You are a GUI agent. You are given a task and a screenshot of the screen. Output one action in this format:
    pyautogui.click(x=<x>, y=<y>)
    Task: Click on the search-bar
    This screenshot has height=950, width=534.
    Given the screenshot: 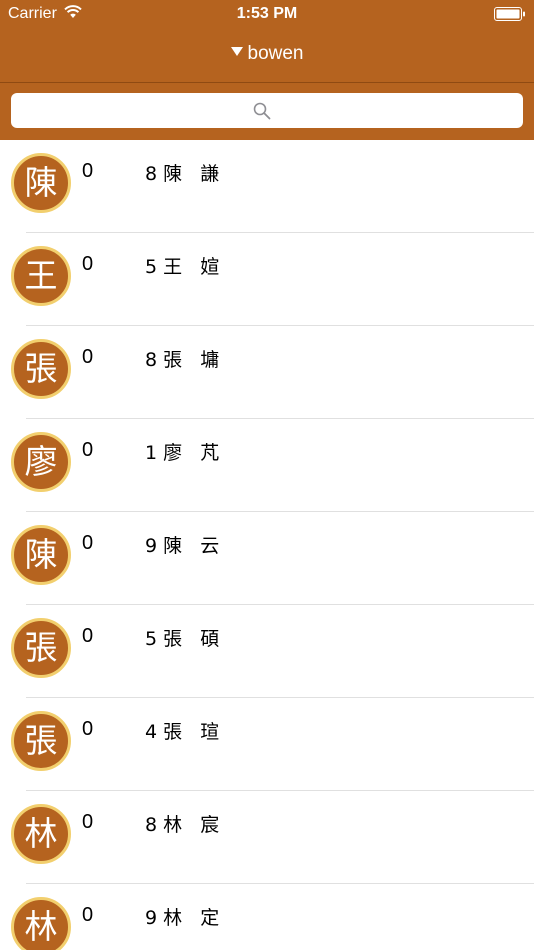 What is the action you would take?
    pyautogui.click(x=267, y=111)
    